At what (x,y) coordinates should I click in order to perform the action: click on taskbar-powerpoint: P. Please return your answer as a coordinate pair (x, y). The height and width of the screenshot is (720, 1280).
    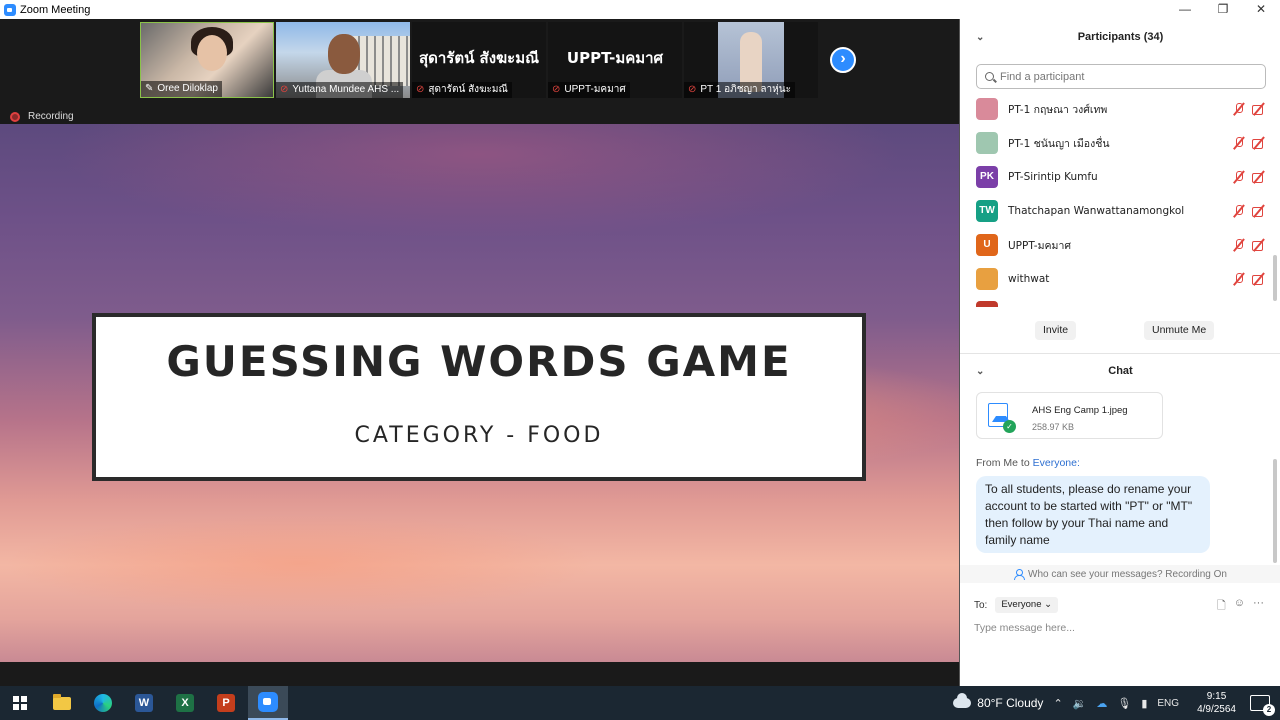
    Looking at the image, I should click on (226, 703).